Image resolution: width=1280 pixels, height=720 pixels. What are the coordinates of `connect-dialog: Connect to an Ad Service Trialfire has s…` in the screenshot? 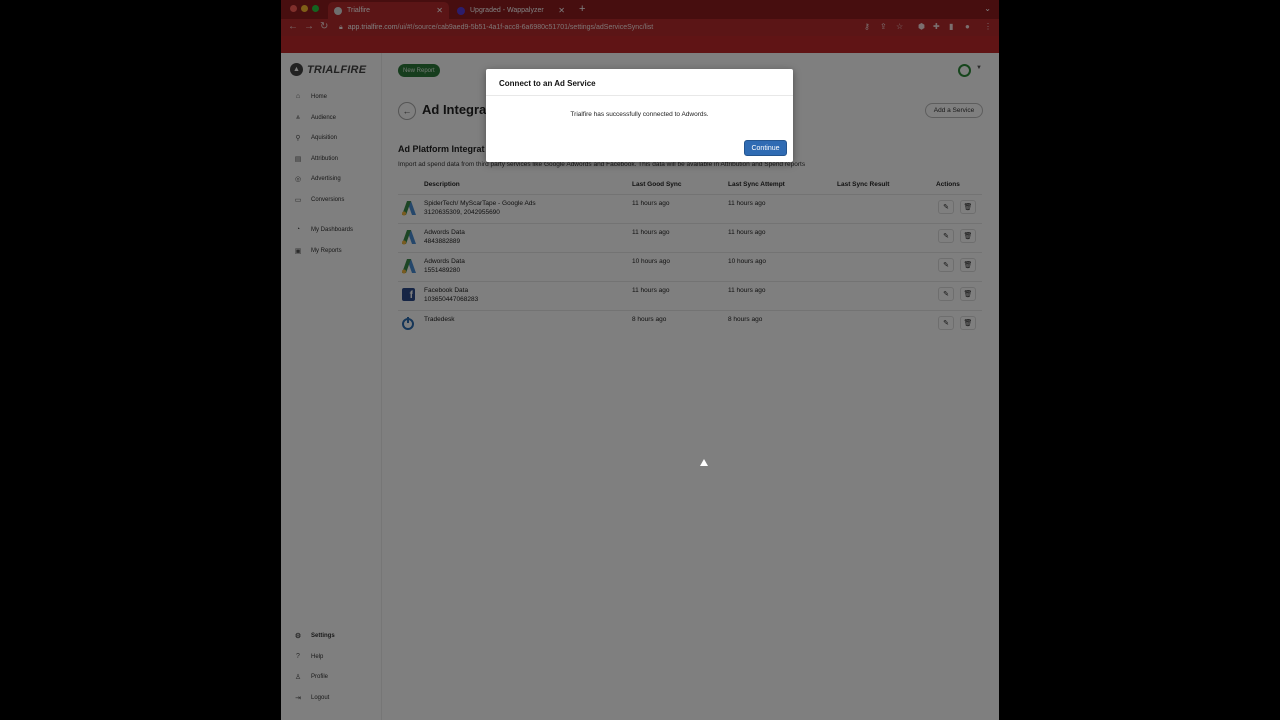 It's located at (639, 115).